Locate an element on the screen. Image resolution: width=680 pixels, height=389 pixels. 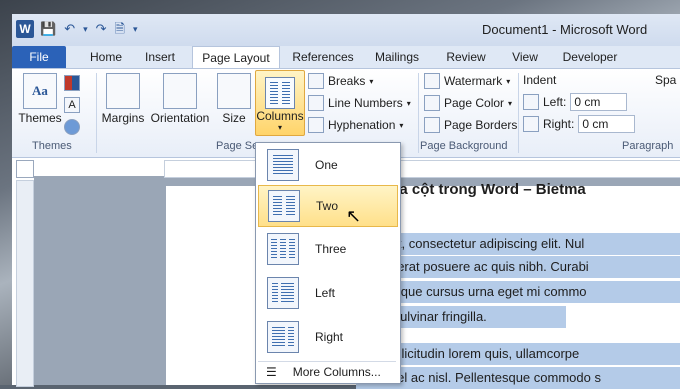
page-borders-icon is located at coordinates (432, 125).